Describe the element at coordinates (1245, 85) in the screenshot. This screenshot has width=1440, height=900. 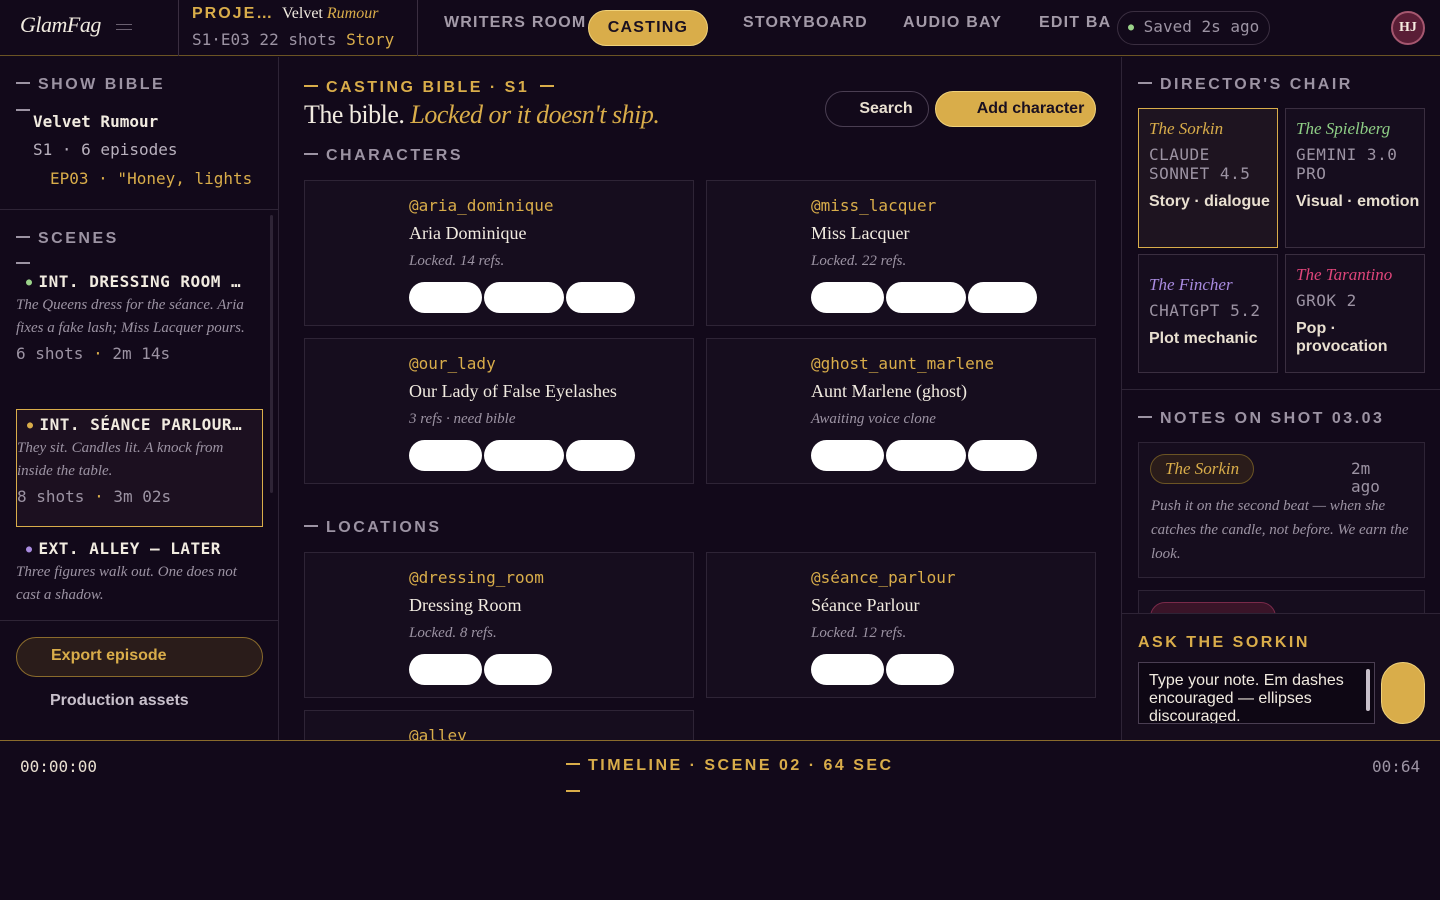
I see `directors-chair-heading: DIRECTOR'S CHAIR` at that location.